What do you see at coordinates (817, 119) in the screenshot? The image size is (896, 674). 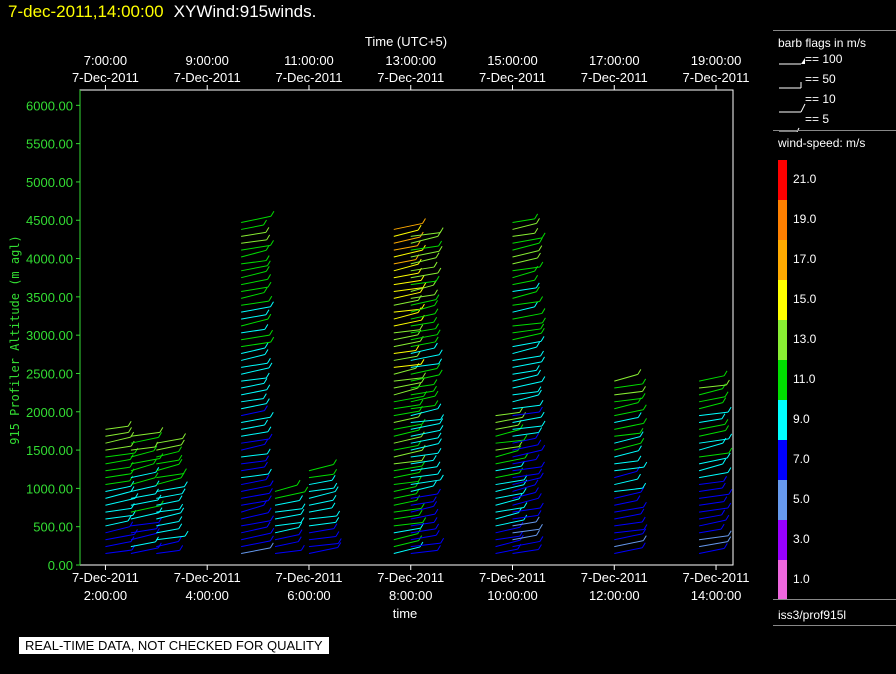 I see `barb-item-5: == 5` at bounding box center [817, 119].